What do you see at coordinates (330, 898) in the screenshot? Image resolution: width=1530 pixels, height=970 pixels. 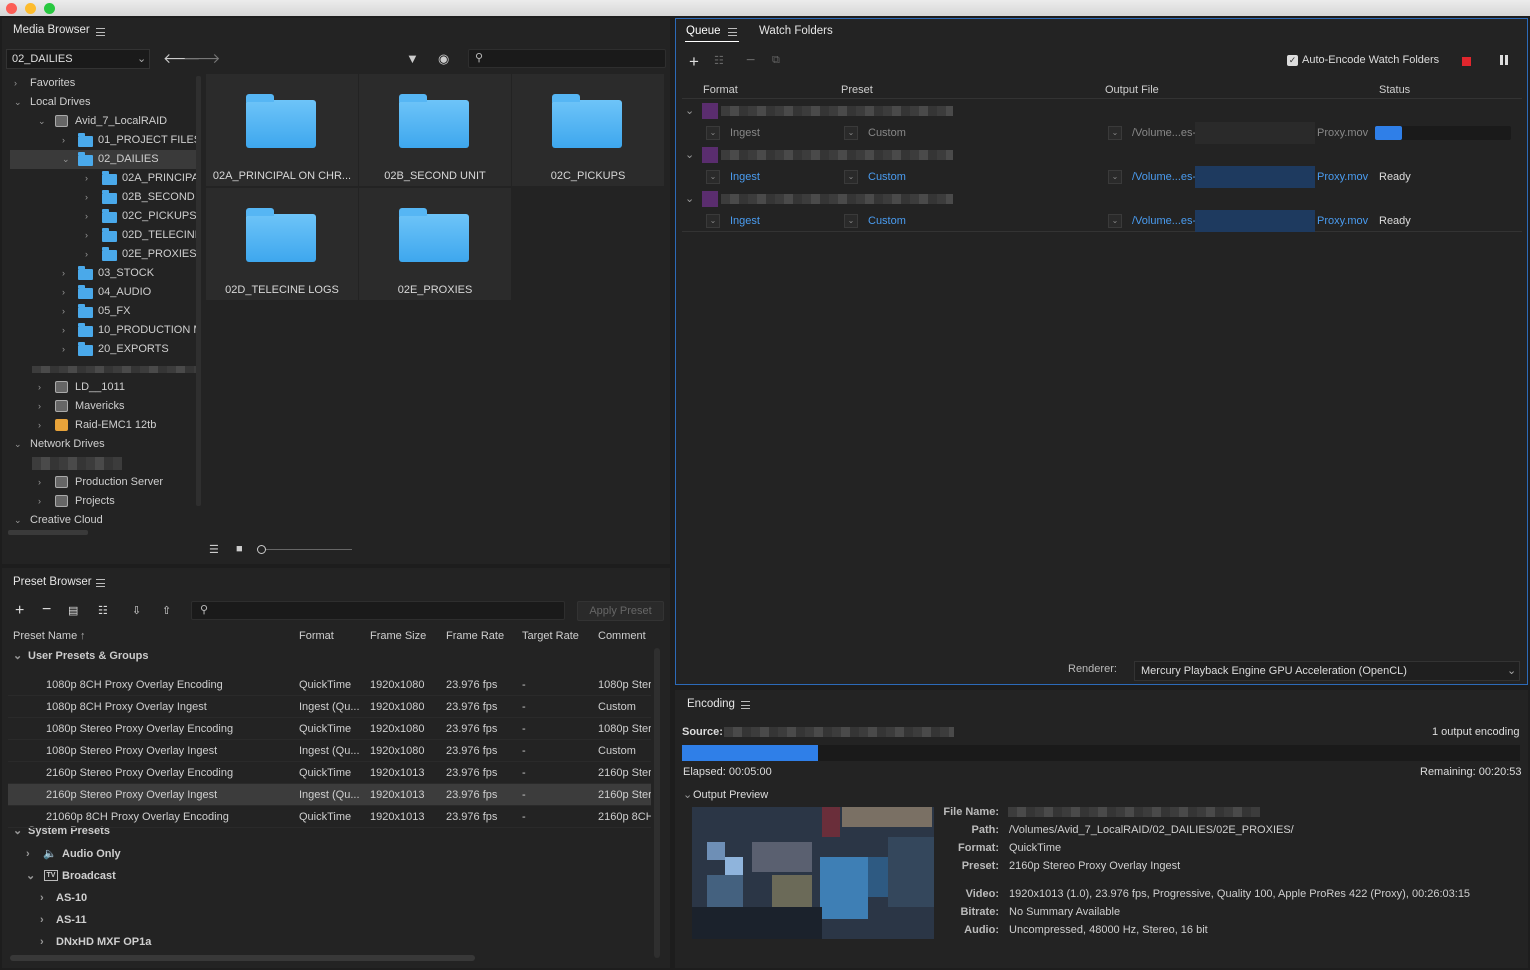 I see `system-item-as10: › AS-10` at bounding box center [330, 898].